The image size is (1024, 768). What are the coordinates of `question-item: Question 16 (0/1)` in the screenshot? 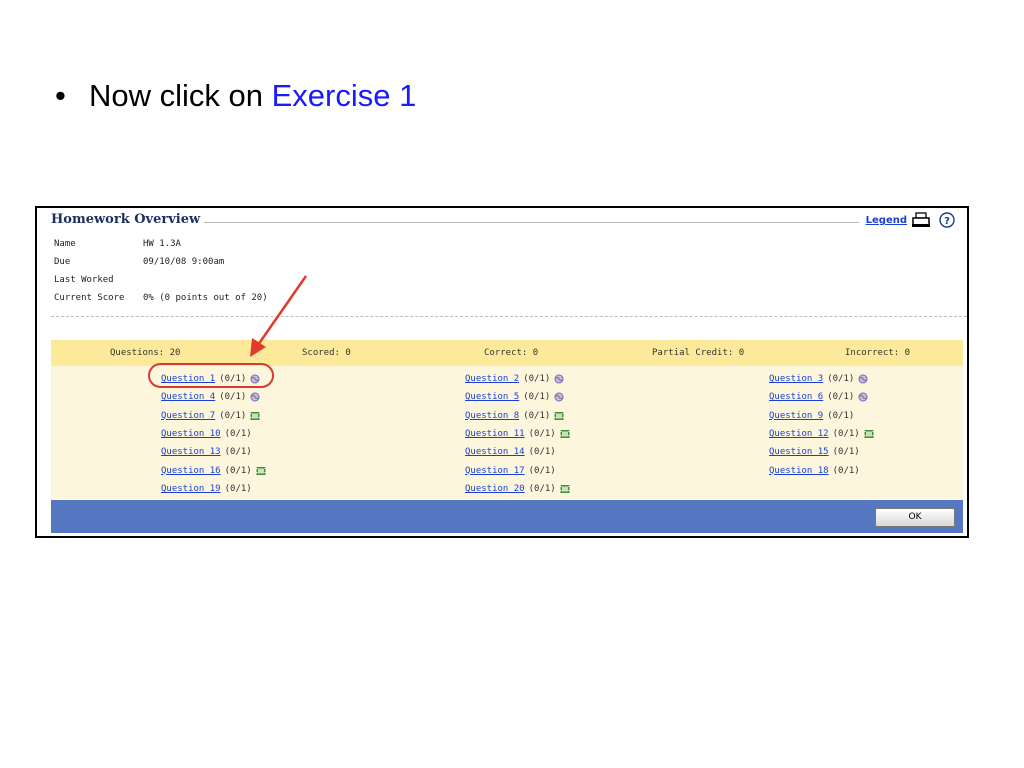 It's located at (213, 471).